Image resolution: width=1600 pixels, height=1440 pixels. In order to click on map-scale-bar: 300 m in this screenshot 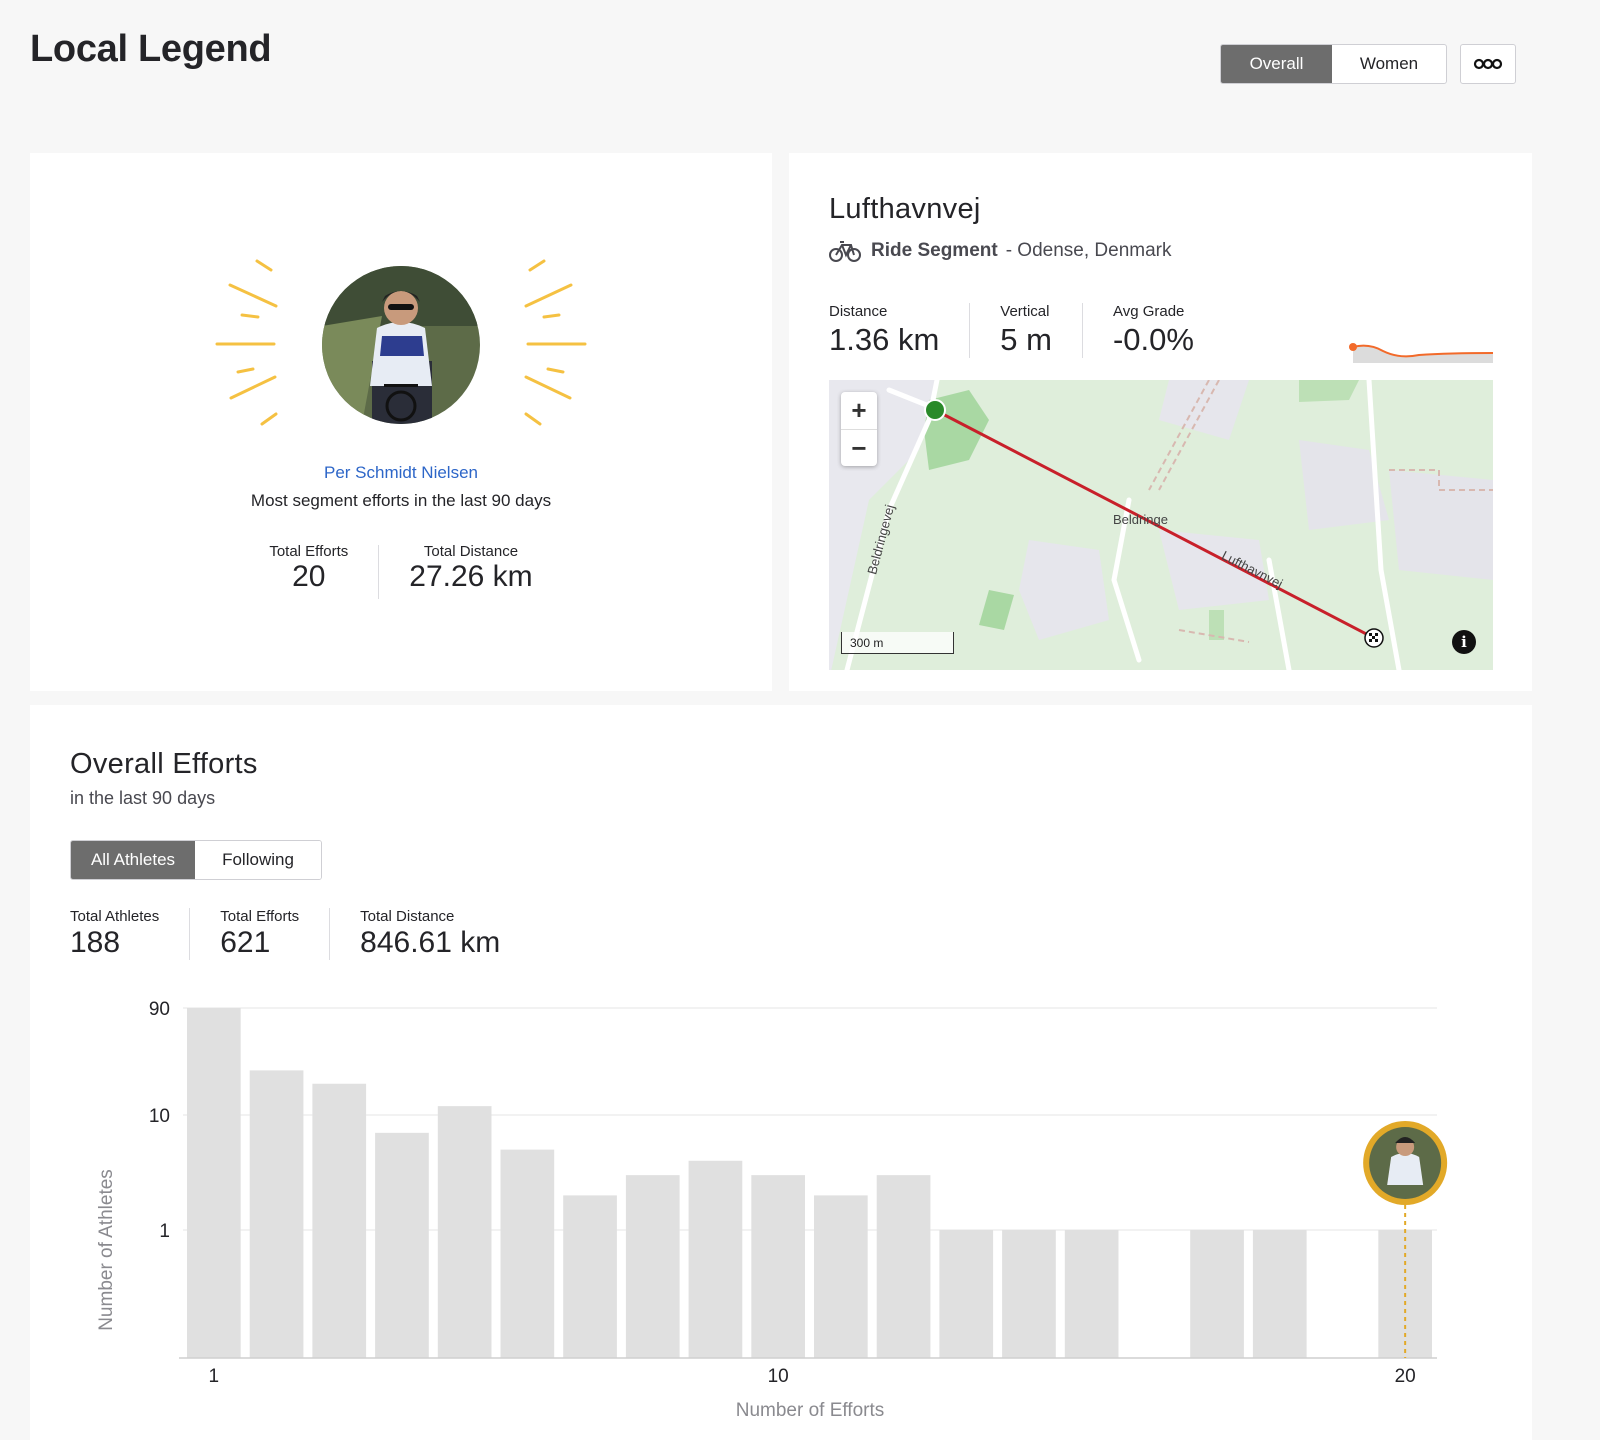, I will do `click(897, 643)`.